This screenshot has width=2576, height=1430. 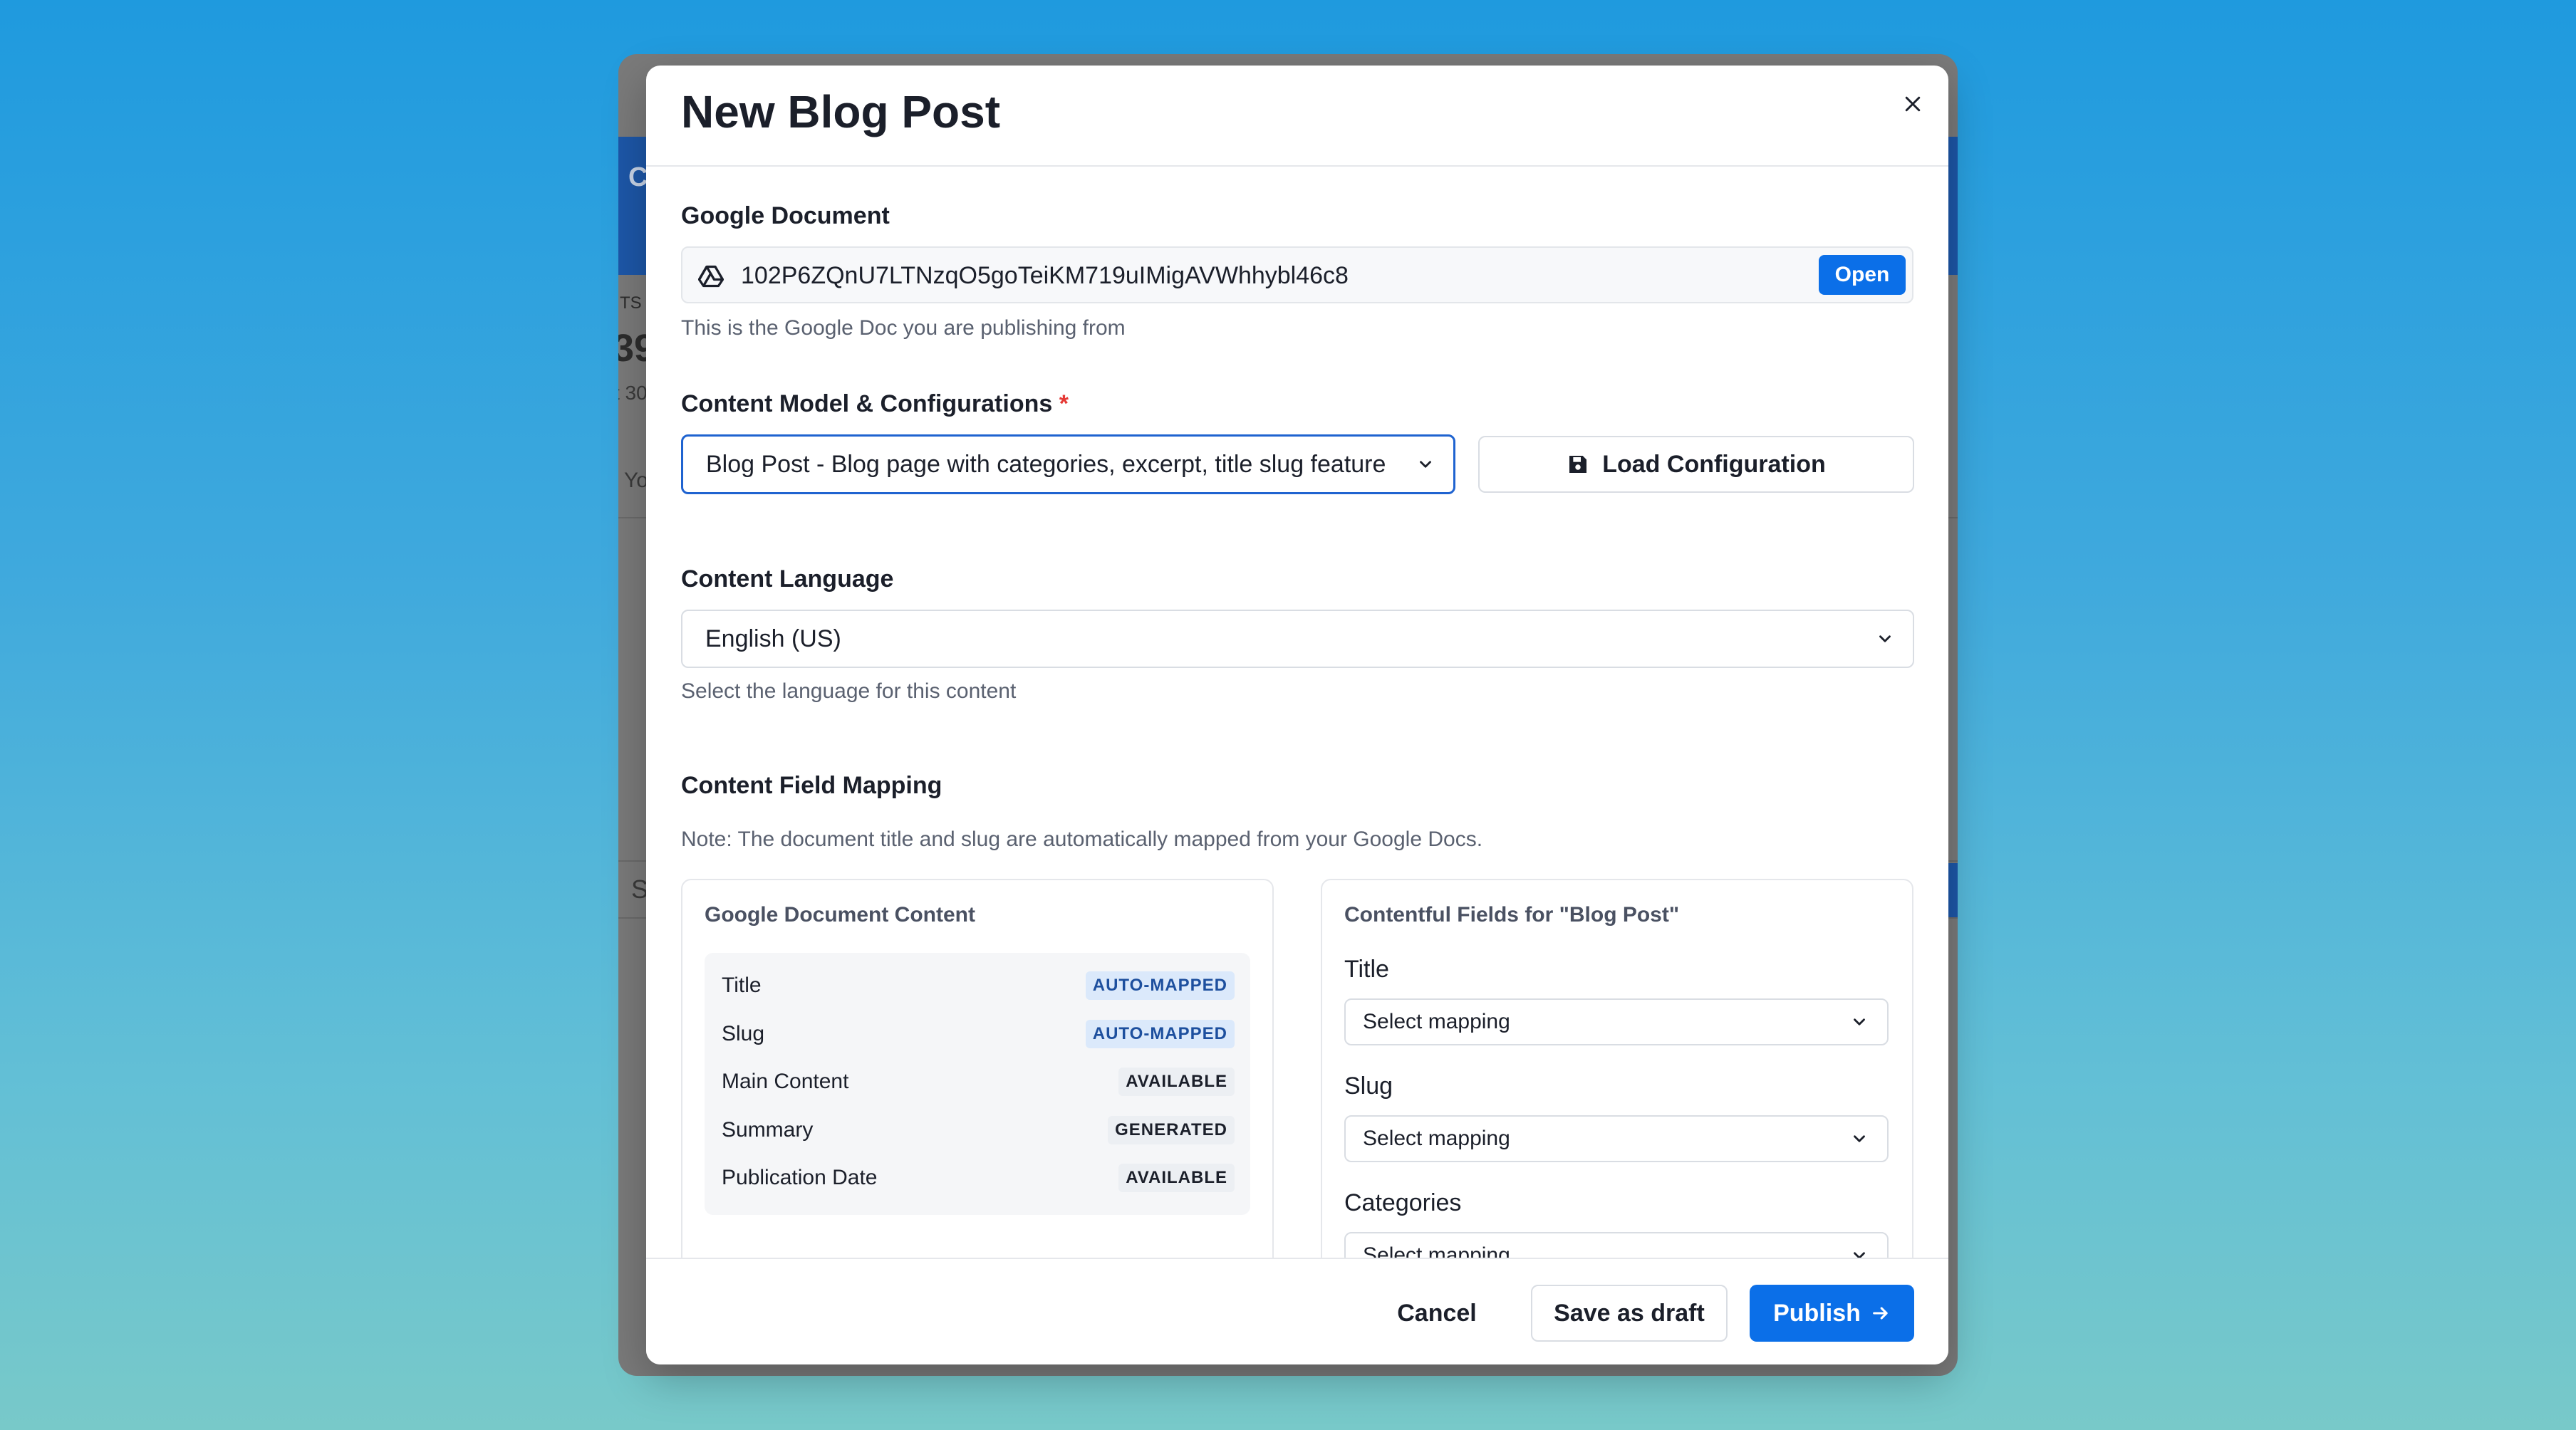 What do you see at coordinates (1366, 969) in the screenshot?
I see `target-field-label: Title` at bounding box center [1366, 969].